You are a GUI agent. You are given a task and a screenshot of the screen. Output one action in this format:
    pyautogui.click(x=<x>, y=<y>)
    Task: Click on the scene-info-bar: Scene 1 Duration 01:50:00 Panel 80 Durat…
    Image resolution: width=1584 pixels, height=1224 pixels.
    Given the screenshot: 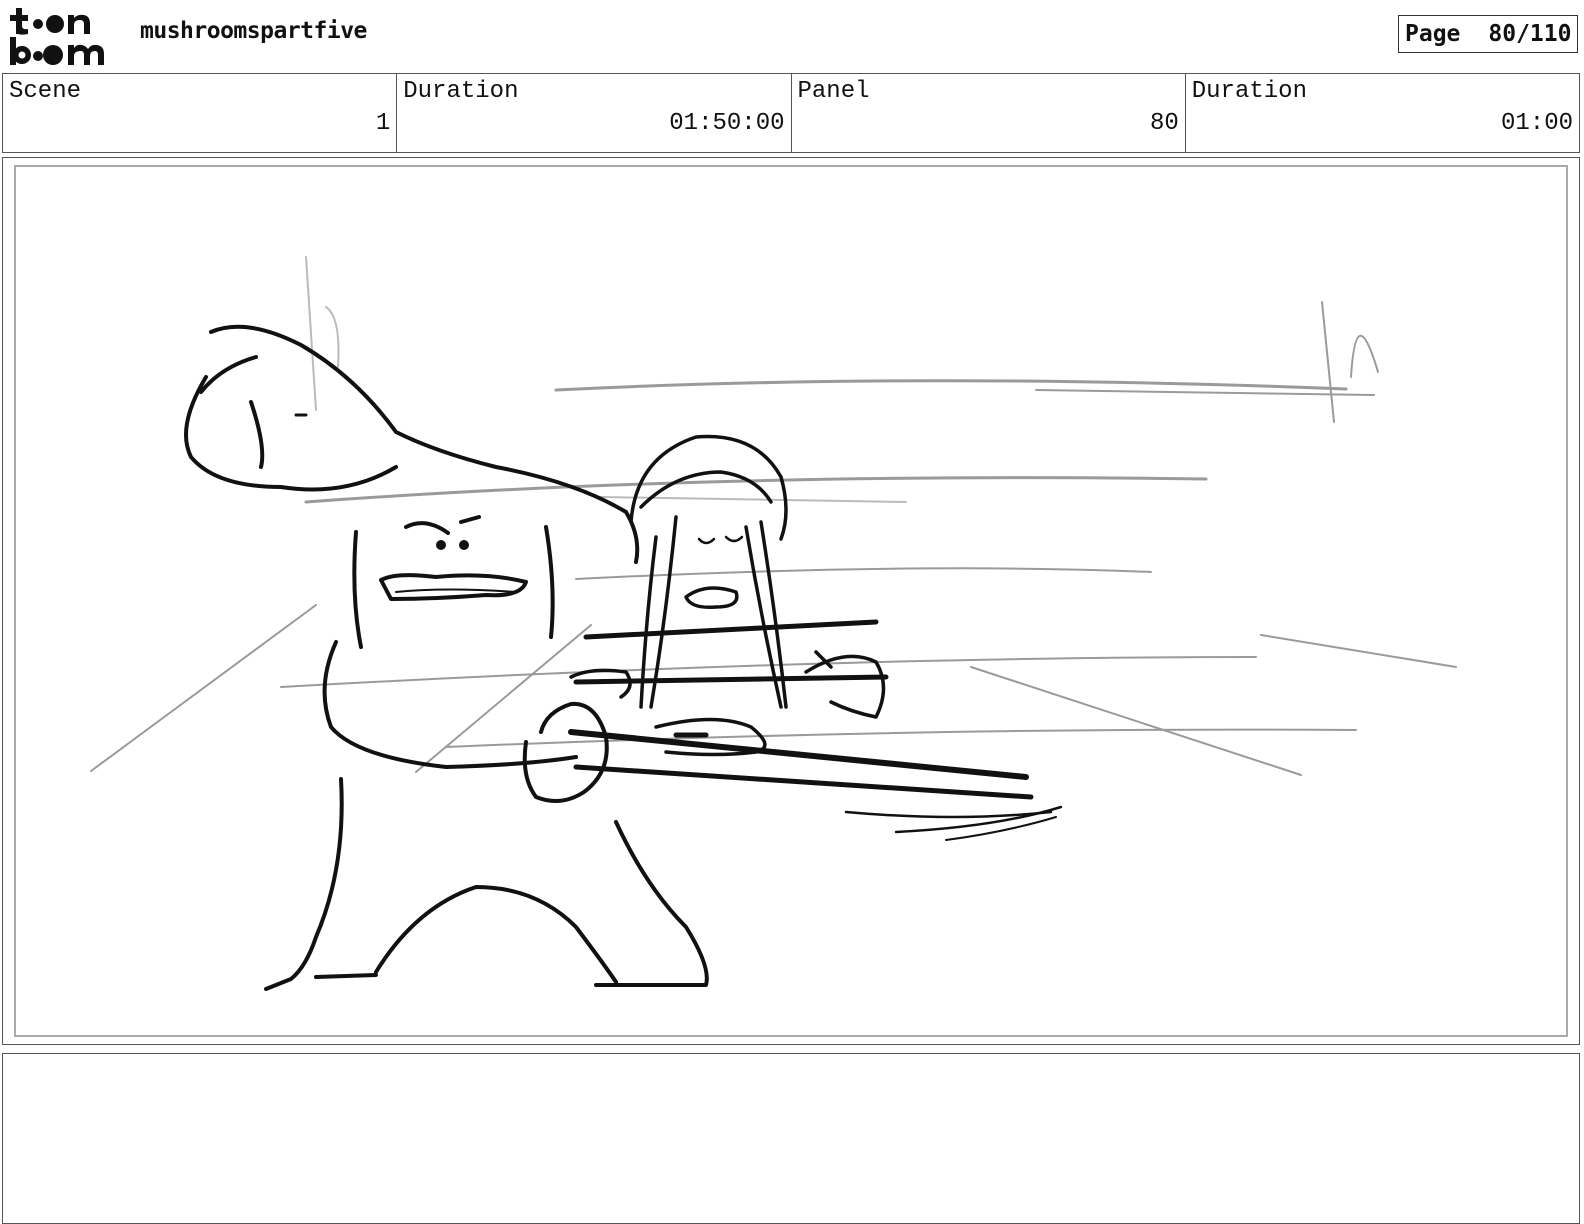 What is the action you would take?
    pyautogui.click(x=791, y=113)
    